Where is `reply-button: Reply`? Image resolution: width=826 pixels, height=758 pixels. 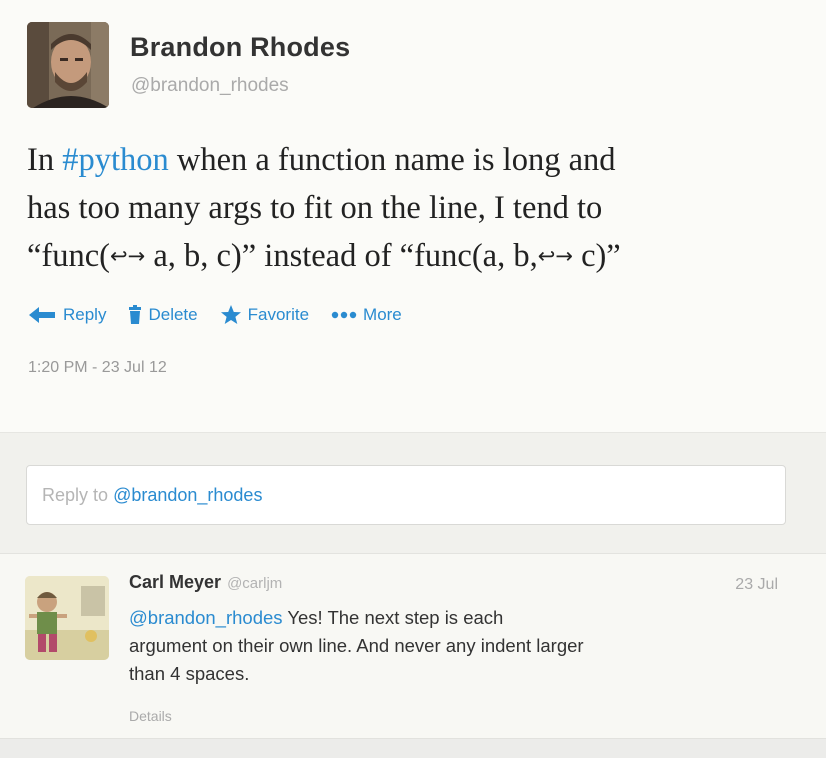
reply-button: Reply is located at coordinates (66, 315).